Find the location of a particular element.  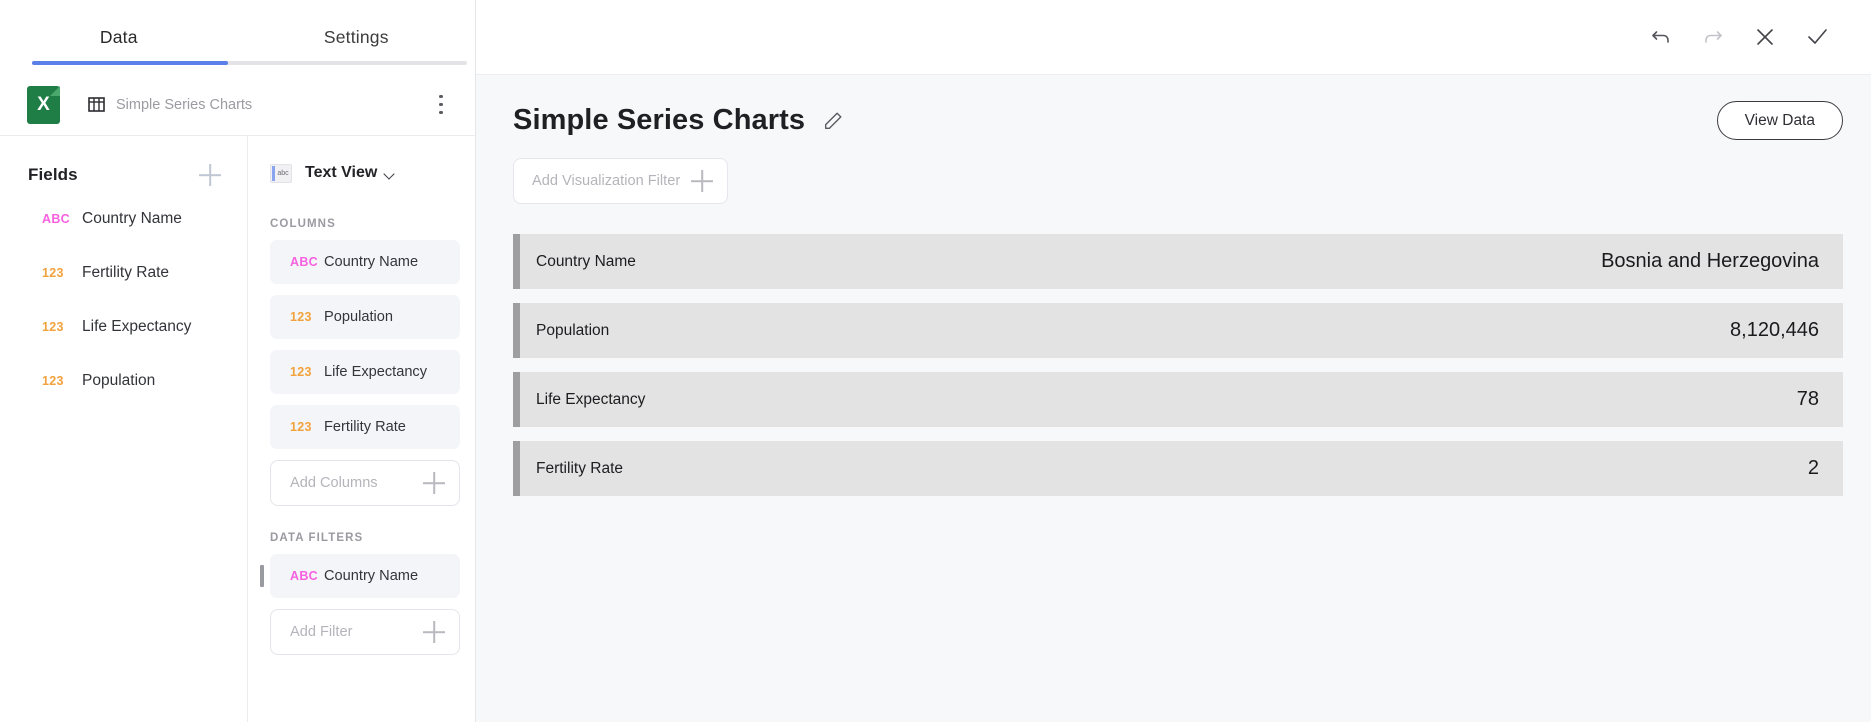

table-row: Fertility Rate 2 is located at coordinates (1178, 468).